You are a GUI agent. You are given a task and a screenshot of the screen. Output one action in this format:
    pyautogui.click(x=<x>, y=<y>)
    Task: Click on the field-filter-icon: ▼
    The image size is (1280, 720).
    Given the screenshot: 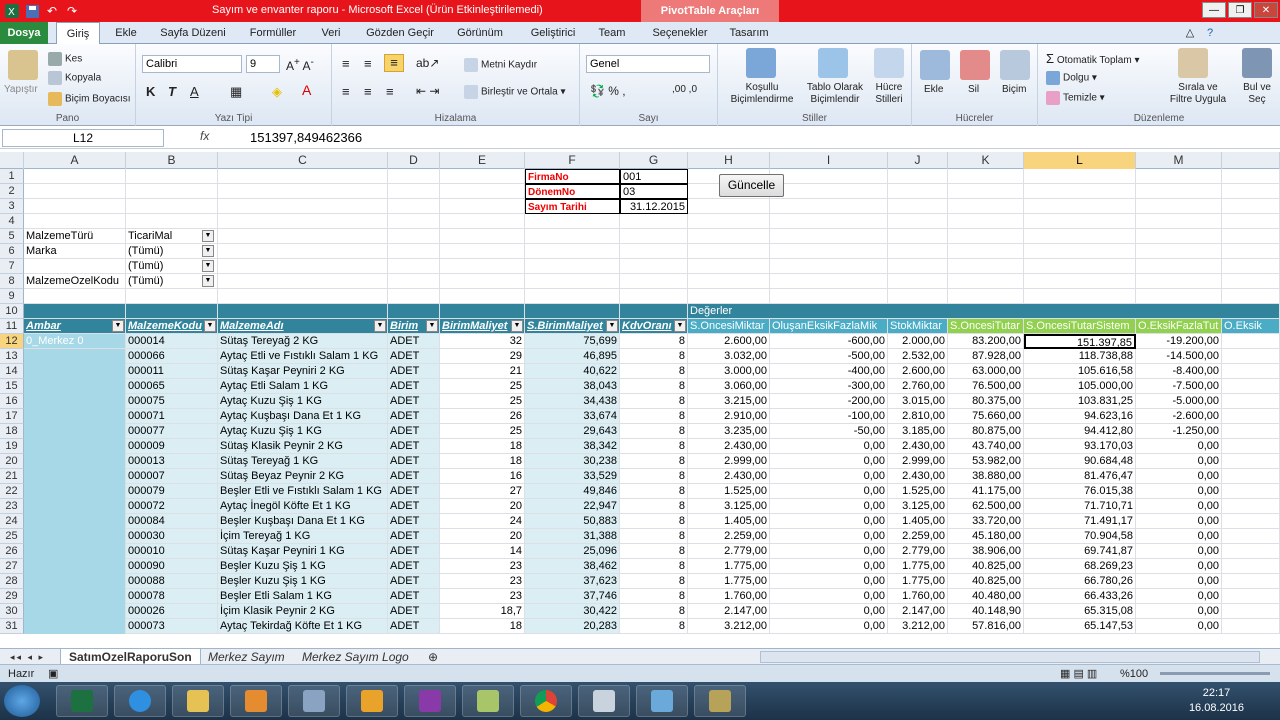 What is the action you would take?
    pyautogui.click(x=380, y=326)
    